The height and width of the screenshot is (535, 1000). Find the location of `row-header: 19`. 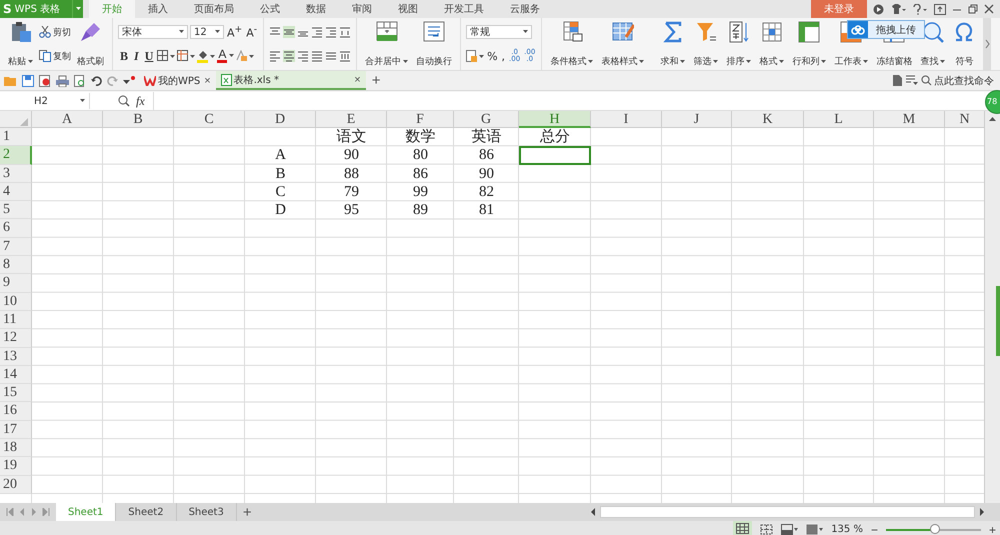

row-header: 19 is located at coordinates (16, 466).